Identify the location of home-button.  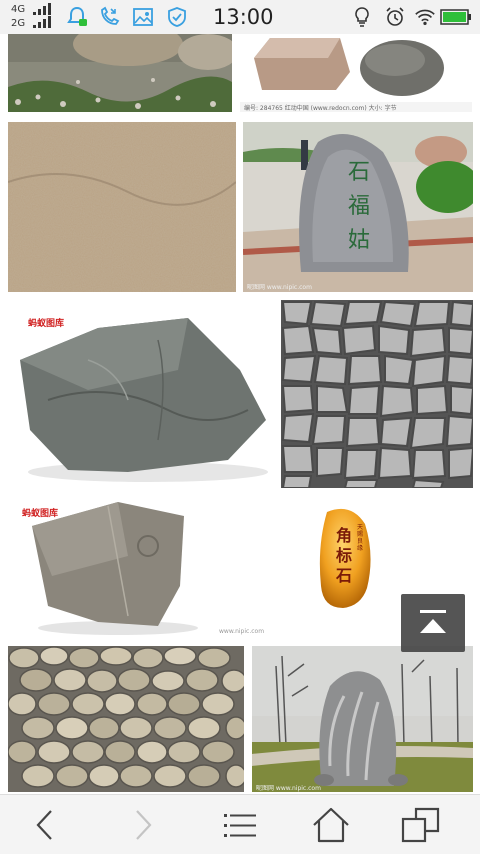
(331, 825).